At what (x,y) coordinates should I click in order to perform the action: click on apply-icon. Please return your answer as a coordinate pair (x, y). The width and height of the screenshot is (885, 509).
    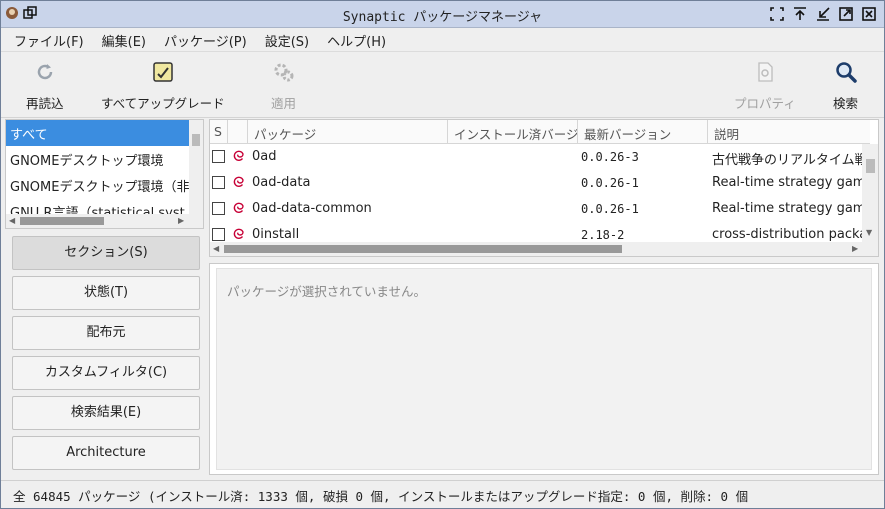
    Looking at the image, I should click on (284, 72).